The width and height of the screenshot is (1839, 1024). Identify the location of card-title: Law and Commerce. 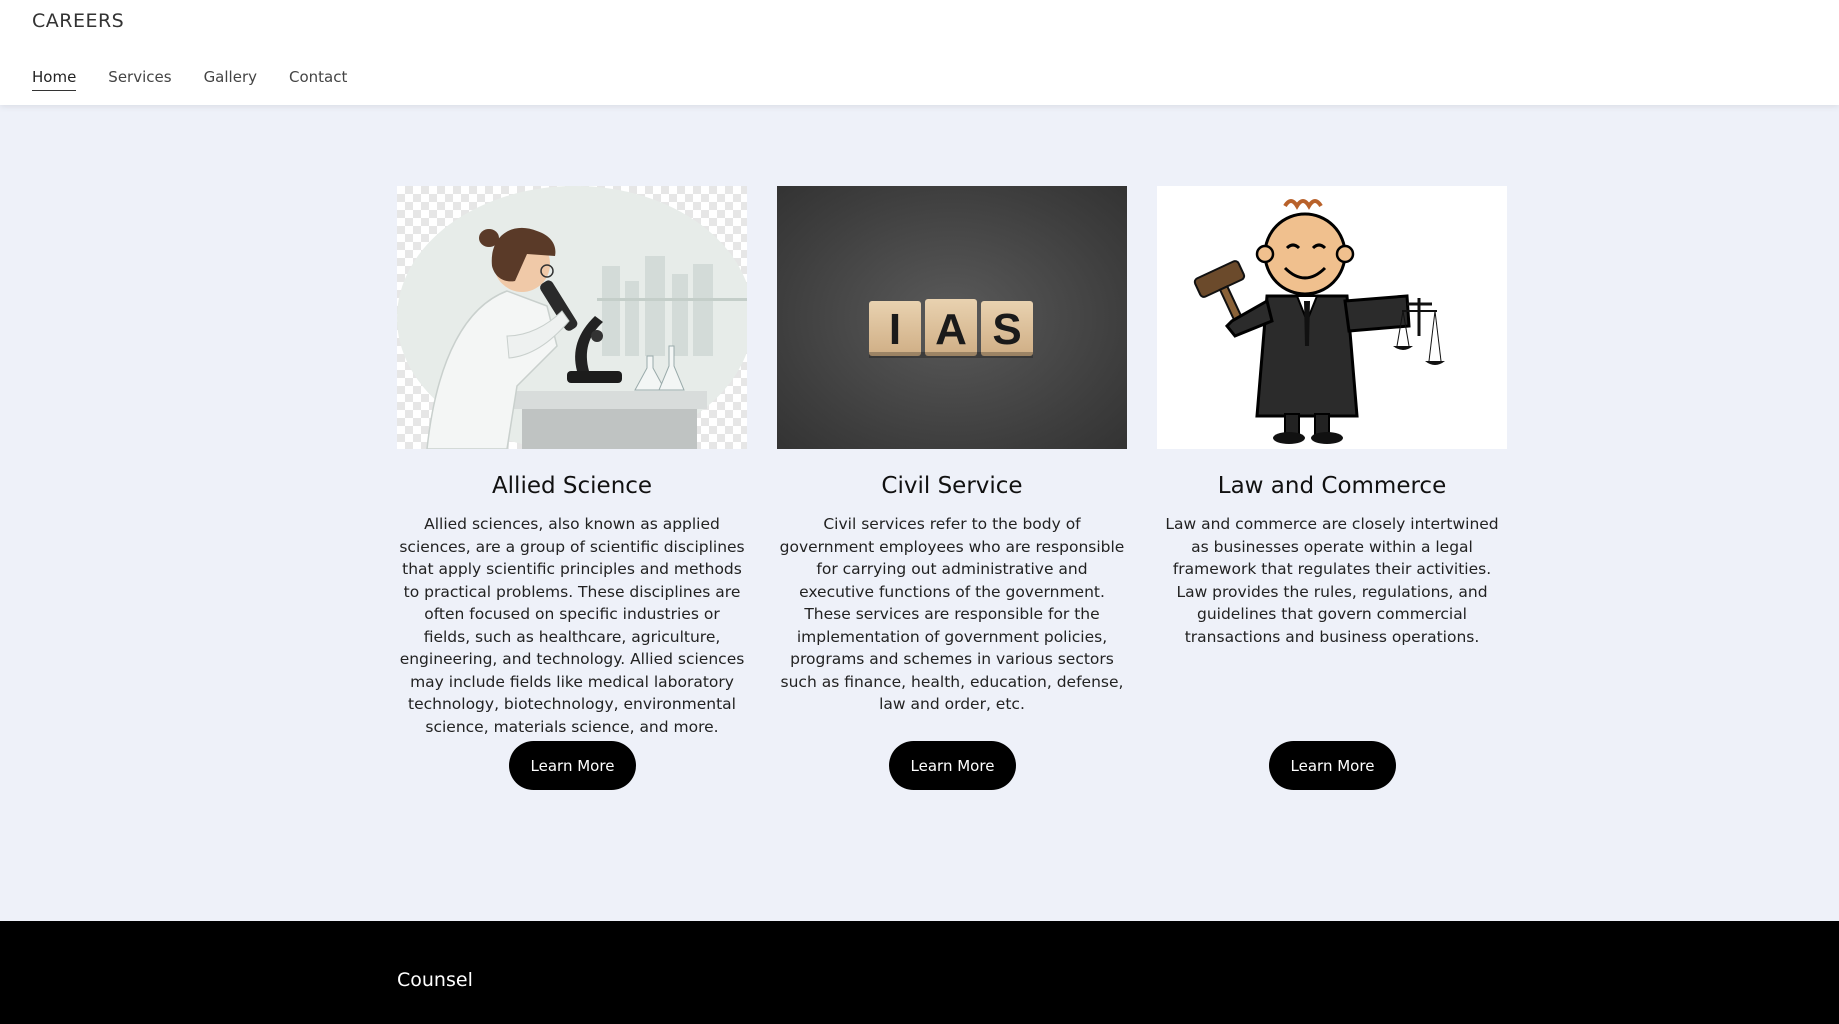
(1332, 486).